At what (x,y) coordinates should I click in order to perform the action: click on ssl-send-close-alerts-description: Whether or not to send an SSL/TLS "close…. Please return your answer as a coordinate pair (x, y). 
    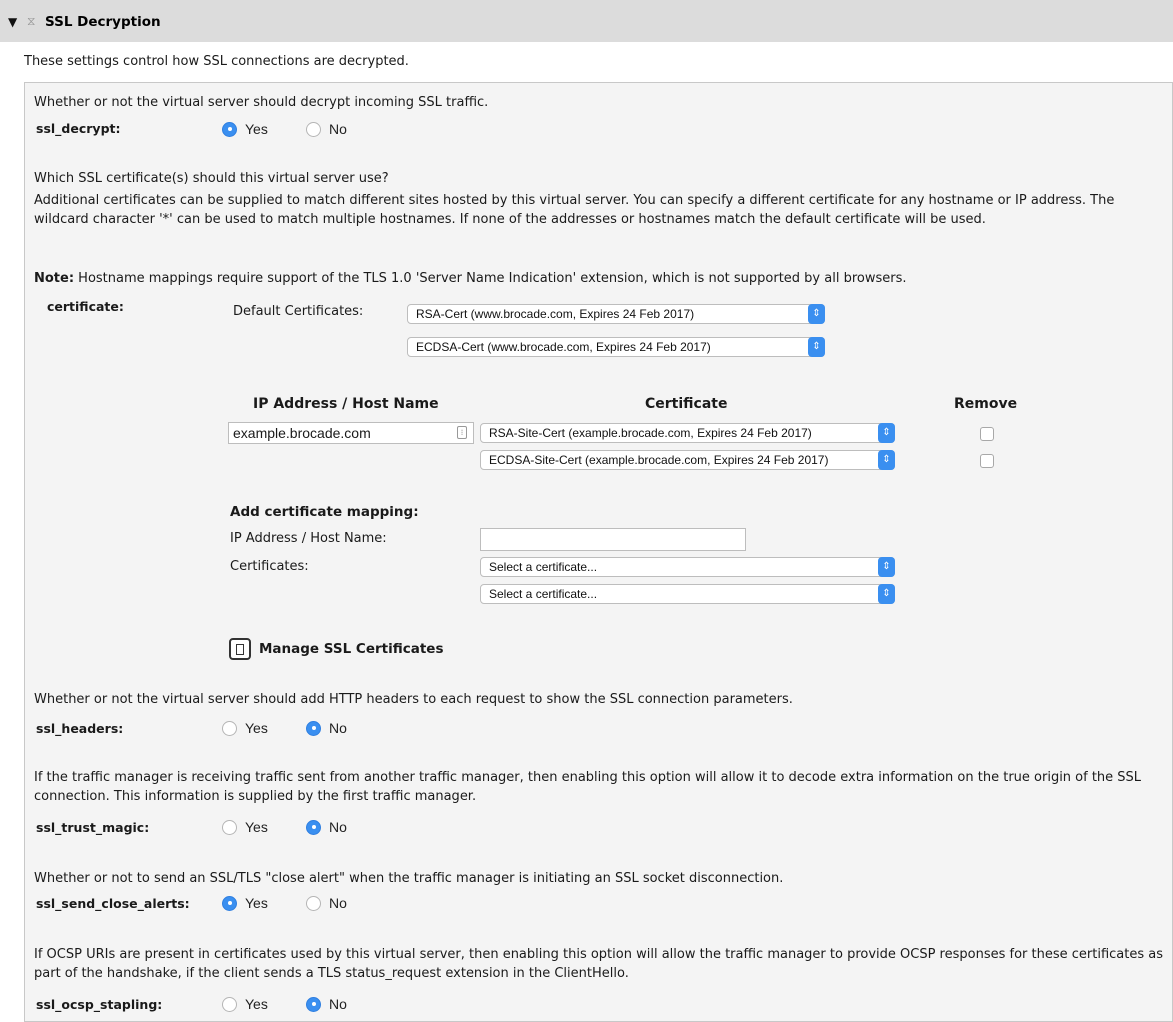
    Looking at the image, I should click on (409, 878).